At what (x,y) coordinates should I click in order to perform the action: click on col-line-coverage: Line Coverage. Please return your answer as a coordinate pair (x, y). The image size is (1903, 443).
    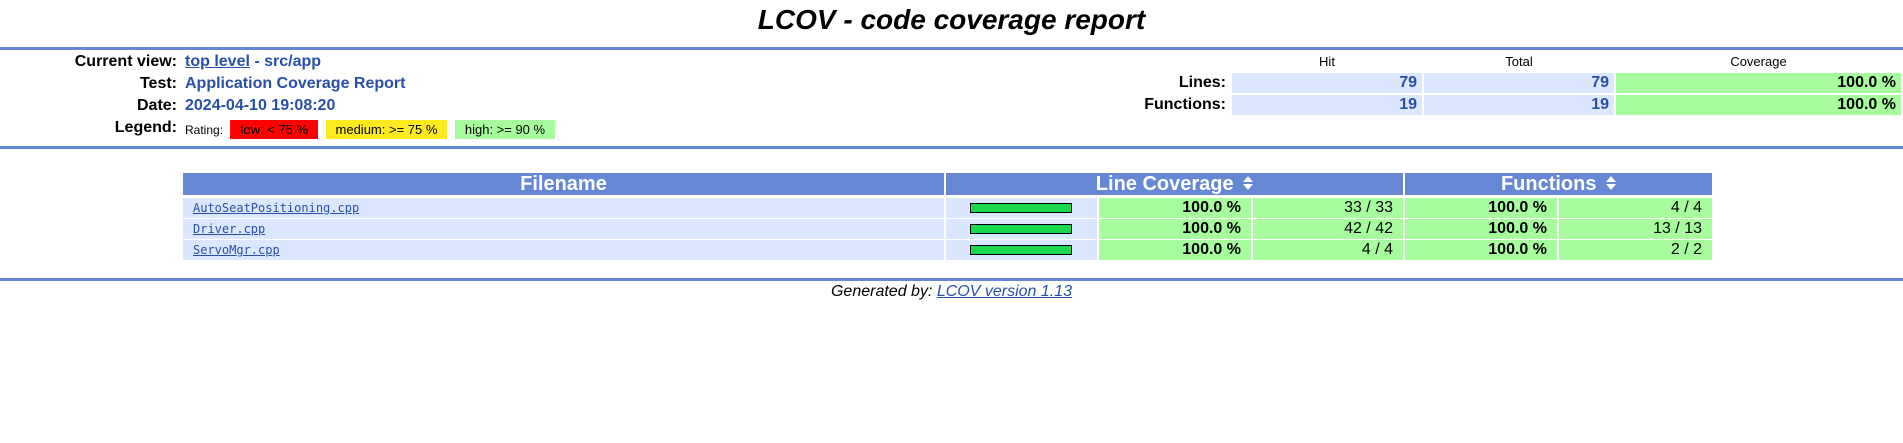
    Looking at the image, I should click on (1174, 184).